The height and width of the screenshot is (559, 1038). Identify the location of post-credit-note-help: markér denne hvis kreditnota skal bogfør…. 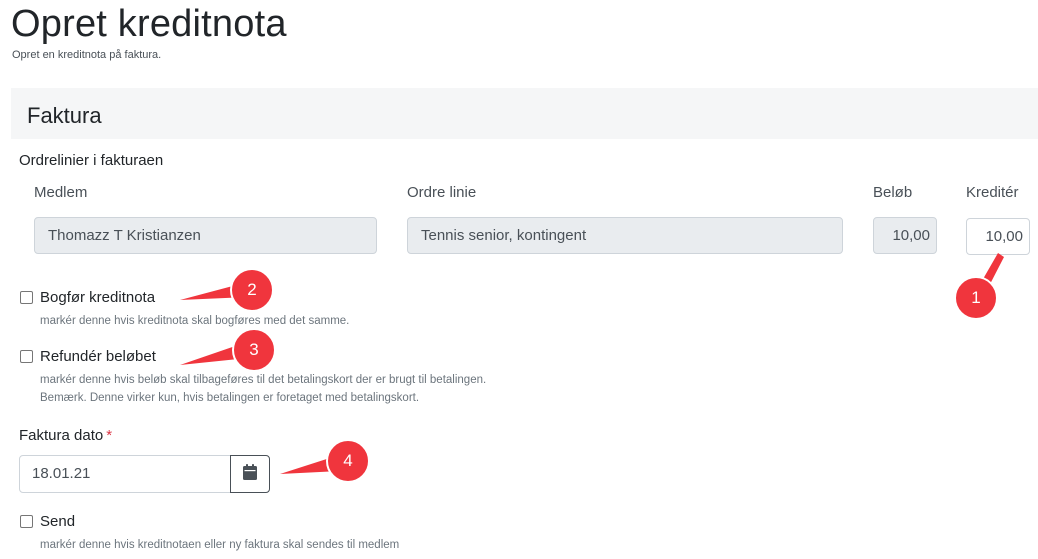
(195, 321).